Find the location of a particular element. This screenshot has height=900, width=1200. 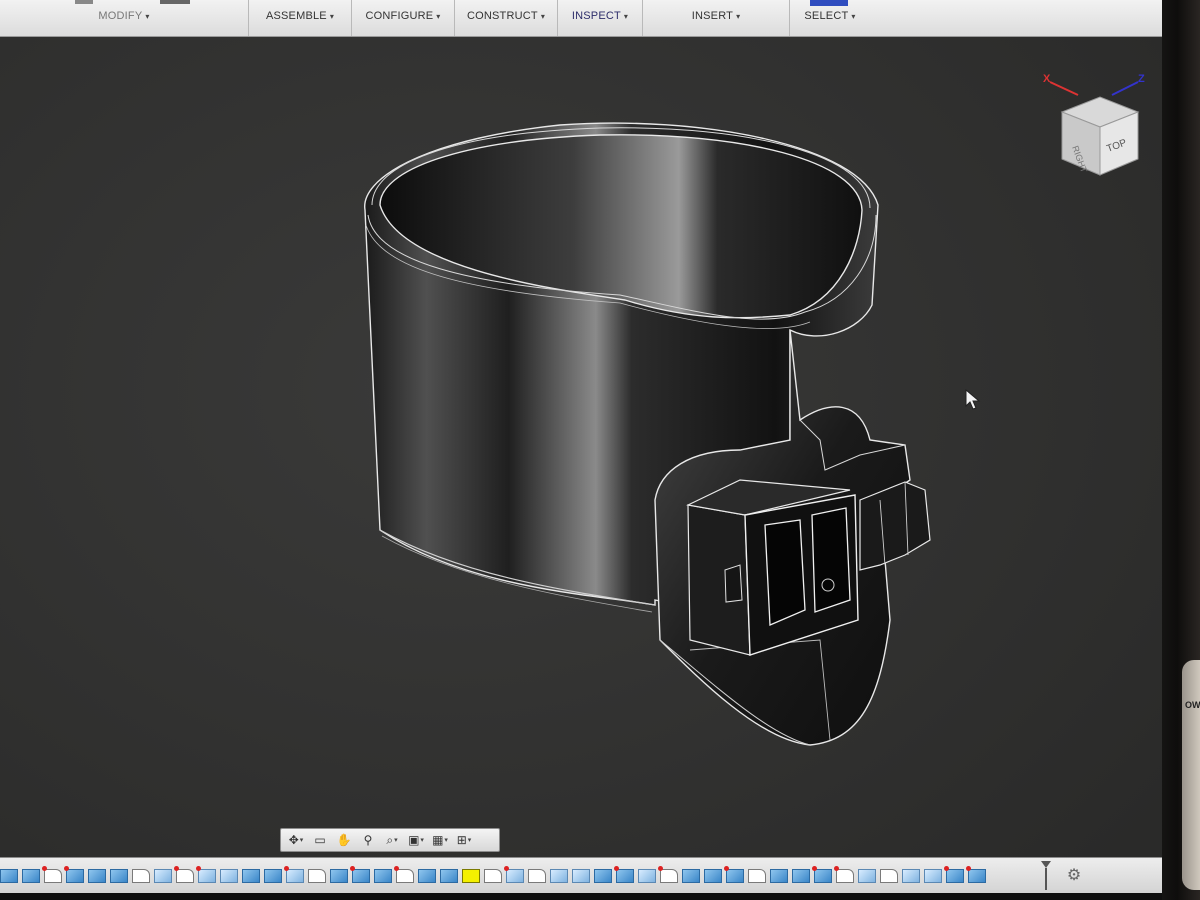

menu-modify: MODIFY ▾ is located at coordinates (124, 18).